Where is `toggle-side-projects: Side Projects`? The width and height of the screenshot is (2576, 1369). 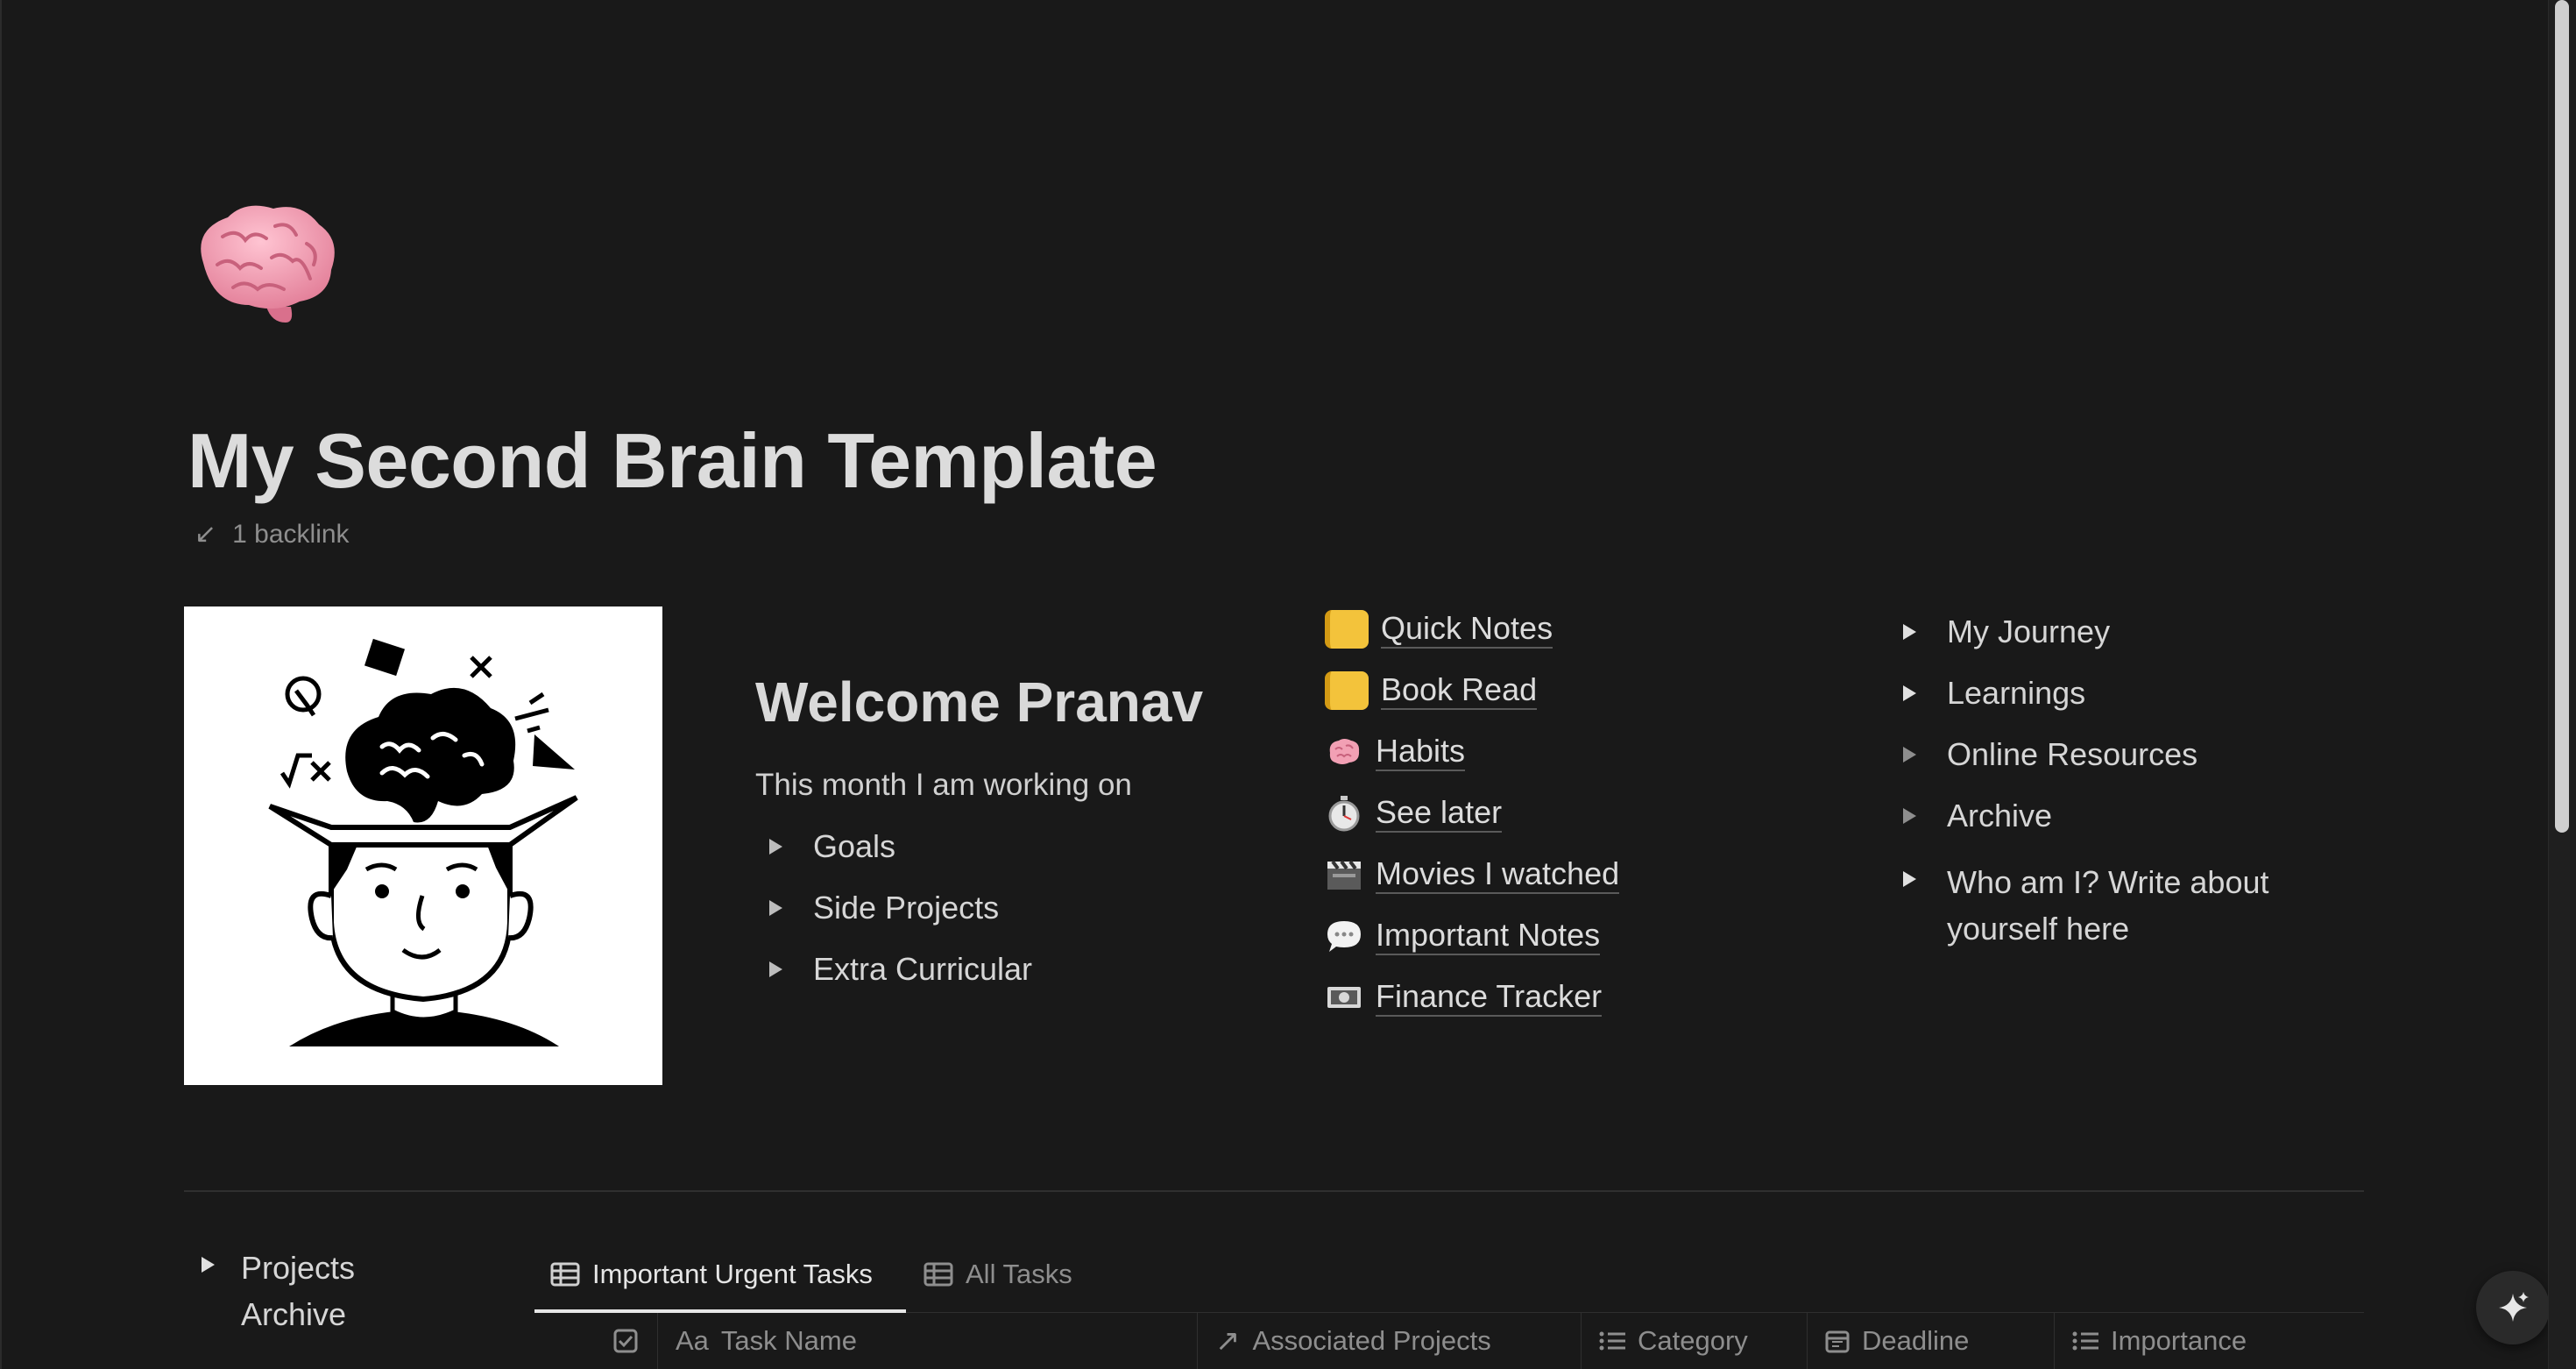
toggle-side-projects: Side Projects is located at coordinates (884, 908).